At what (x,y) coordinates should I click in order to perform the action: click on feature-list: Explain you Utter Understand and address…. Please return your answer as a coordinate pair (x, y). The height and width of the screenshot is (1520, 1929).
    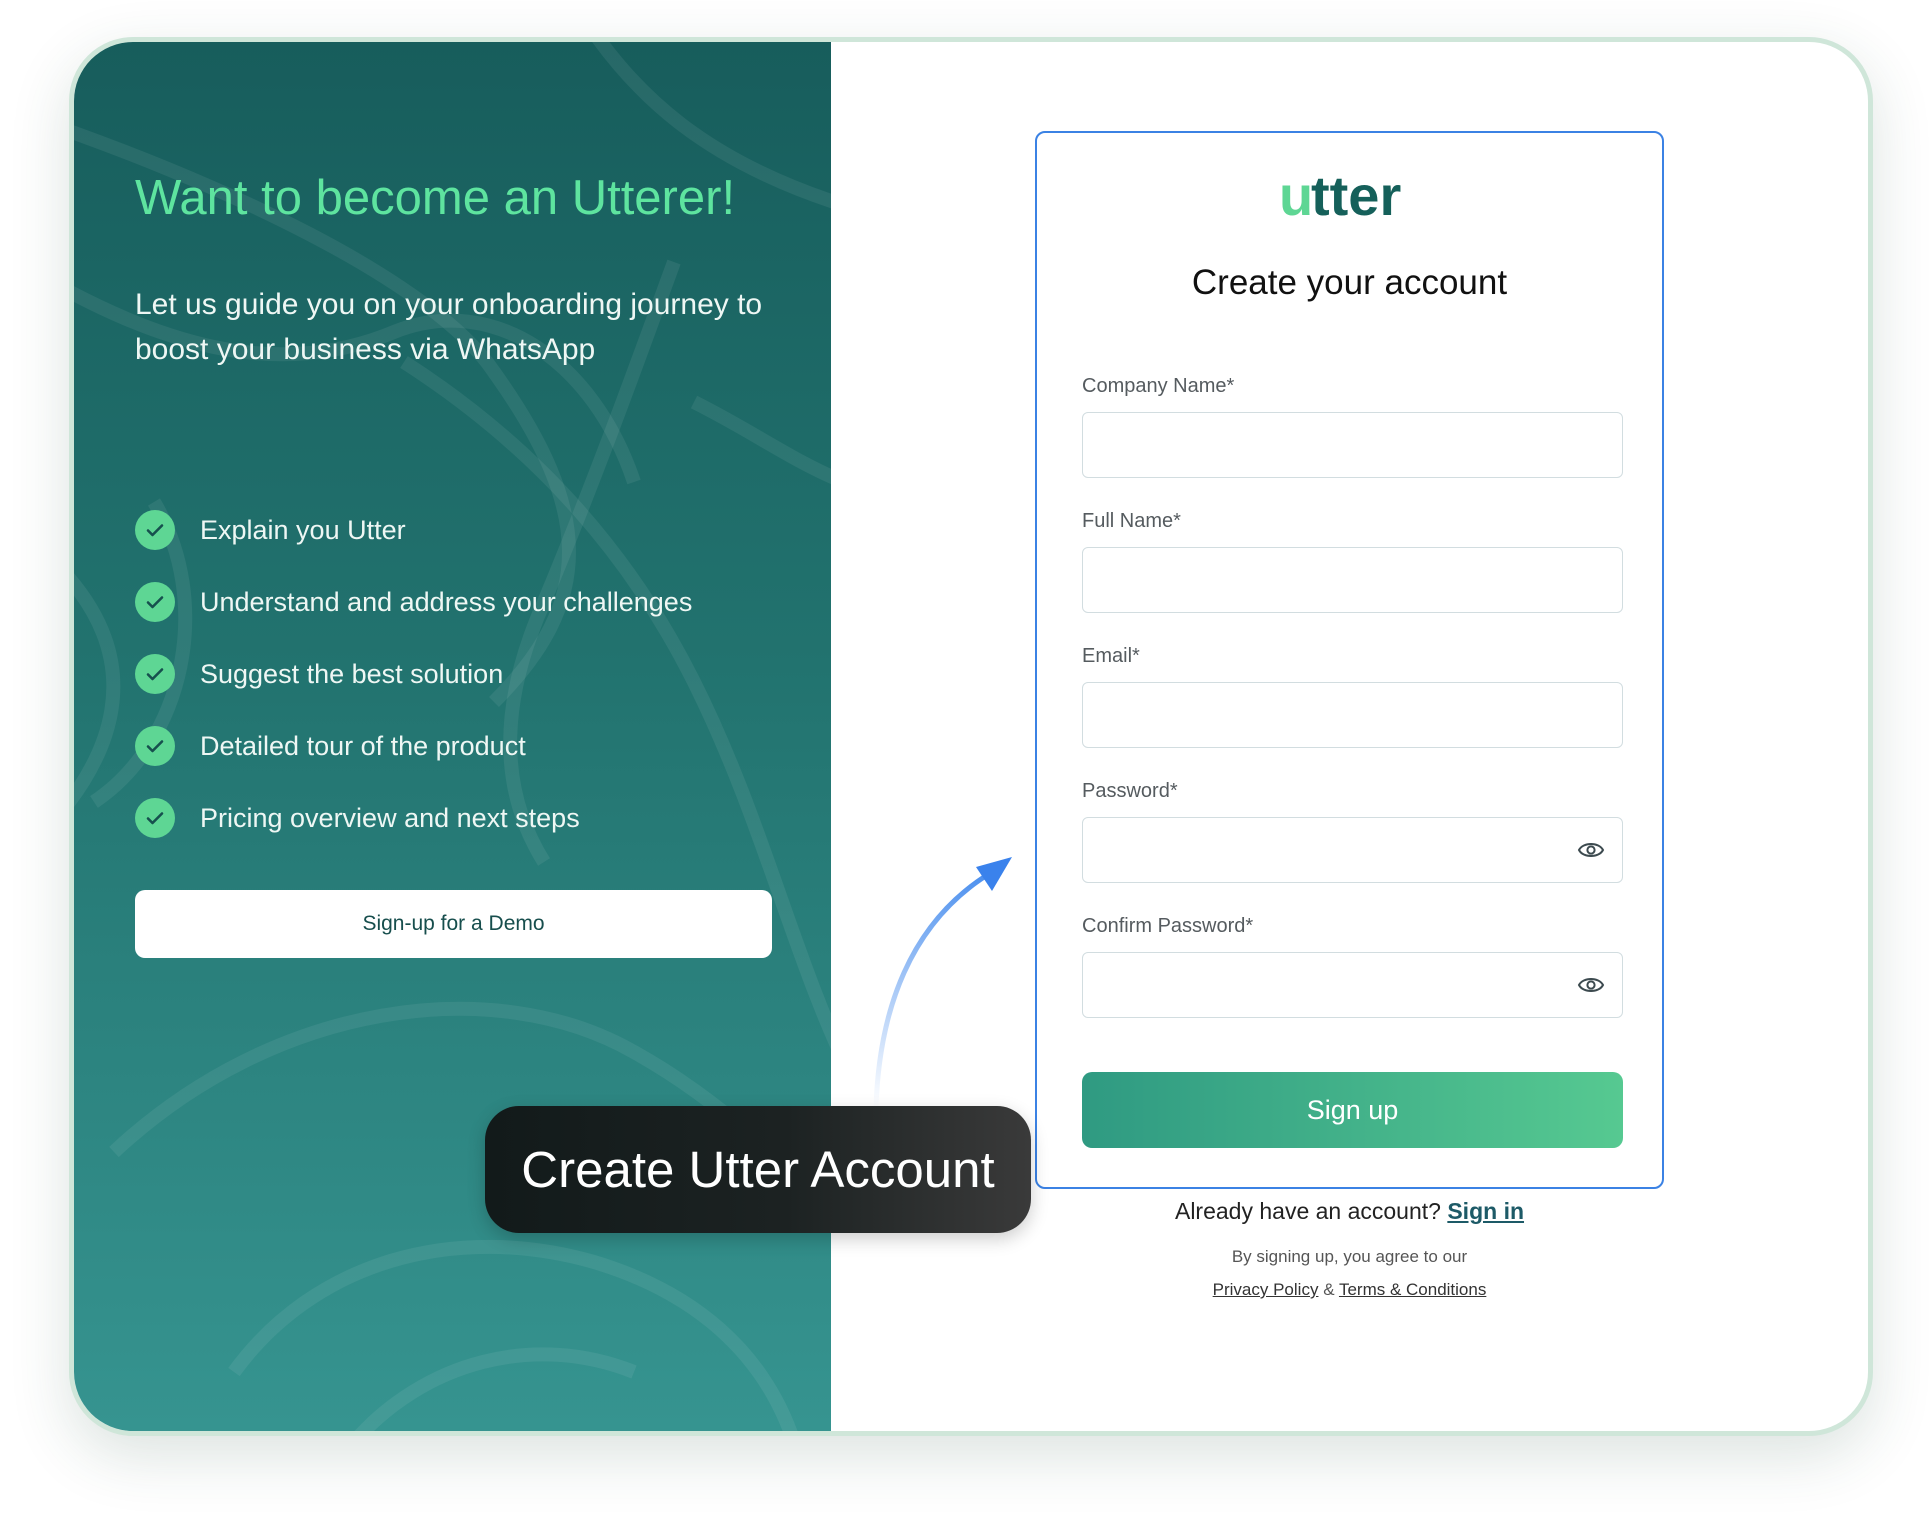
    Looking at the image, I should click on (413, 674).